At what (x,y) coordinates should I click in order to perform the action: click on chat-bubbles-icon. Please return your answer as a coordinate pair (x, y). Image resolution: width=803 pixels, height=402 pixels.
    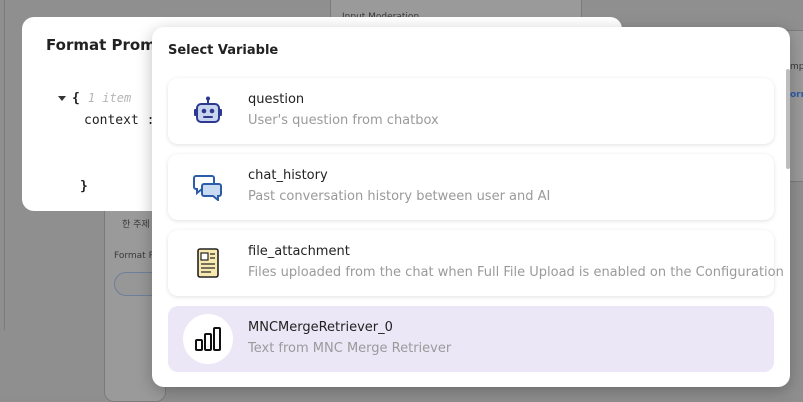
    Looking at the image, I should click on (208, 187).